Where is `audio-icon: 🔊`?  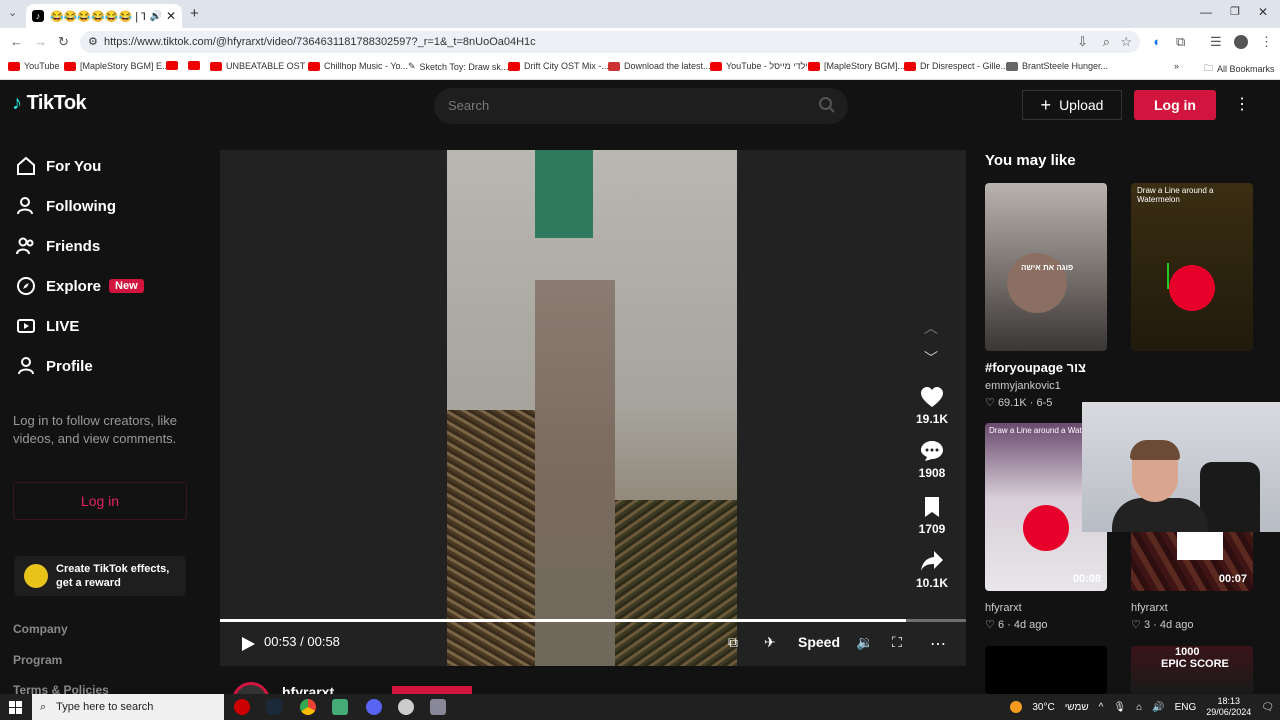
audio-icon: 🔊 is located at coordinates (155, 16).